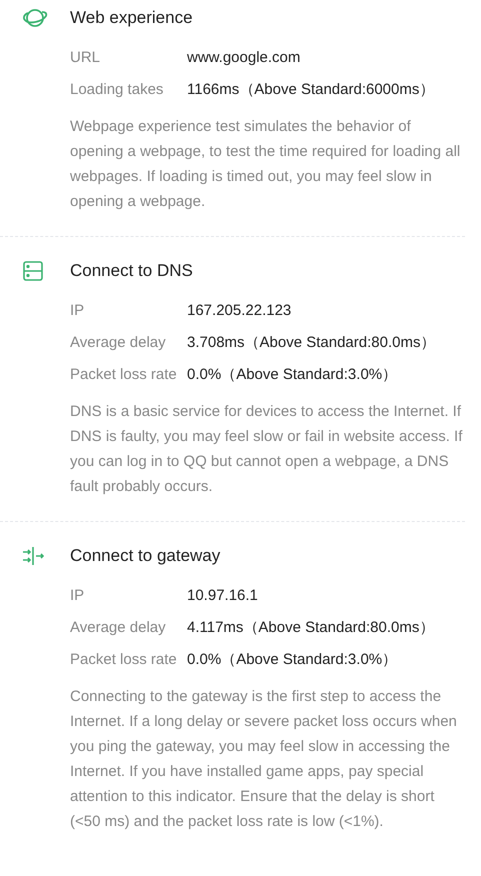 The image size is (481, 876). I want to click on field-value: 1166ms（Above Standard:6000ms）, so click(310, 90).